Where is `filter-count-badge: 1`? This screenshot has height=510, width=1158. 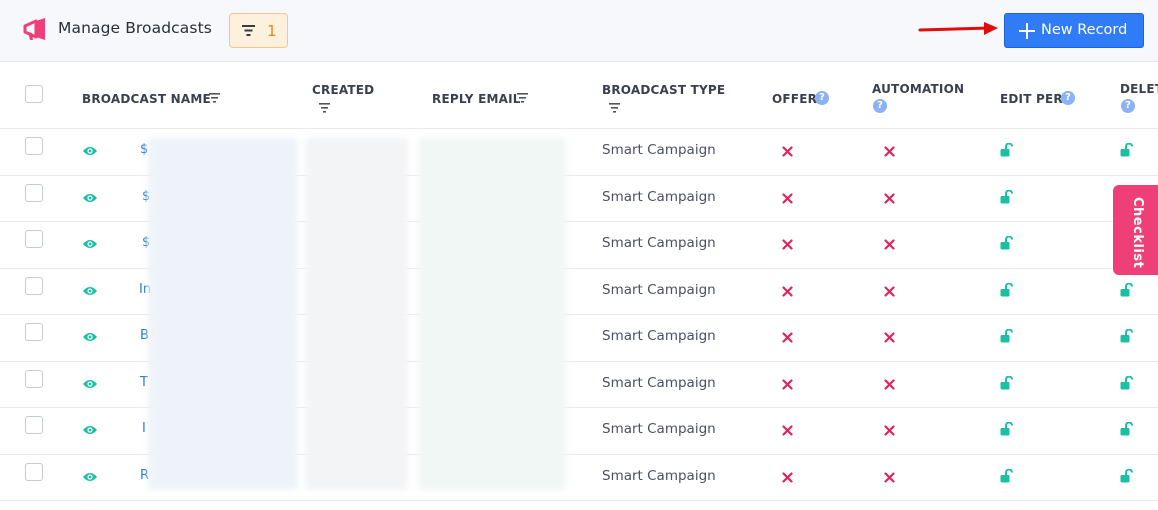 filter-count-badge: 1 is located at coordinates (272, 31).